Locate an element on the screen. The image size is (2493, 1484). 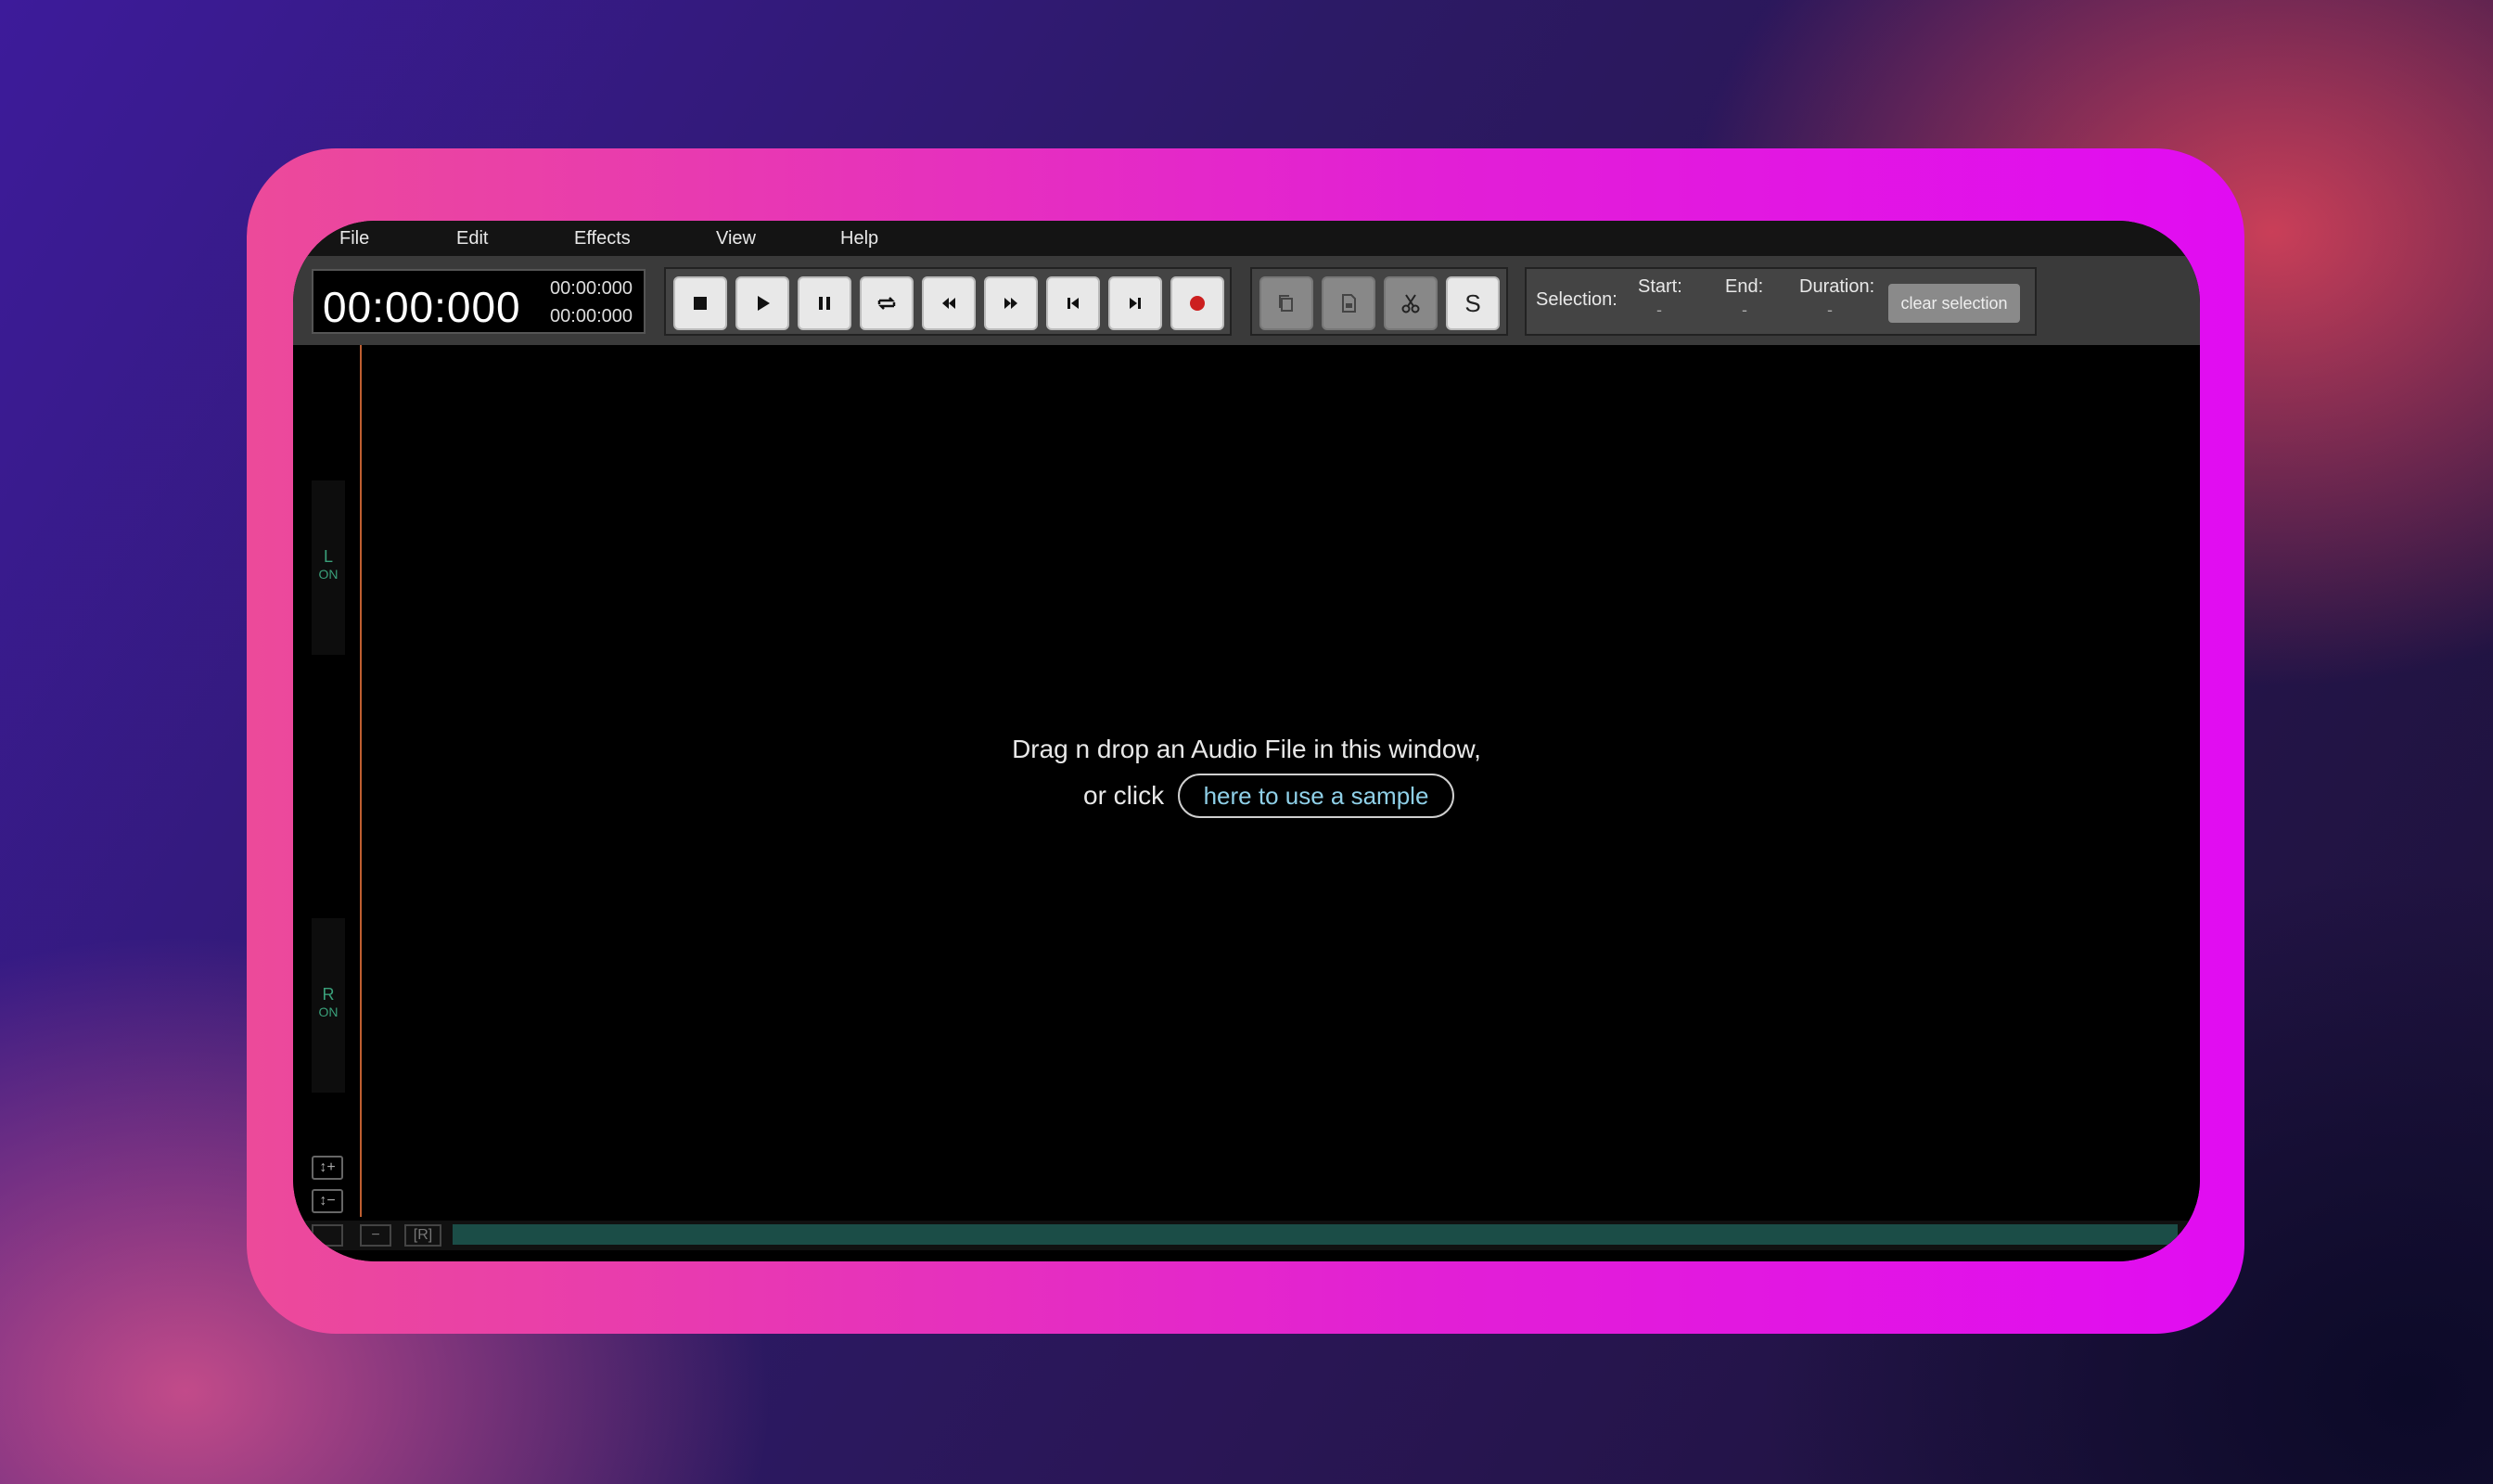
copy-icon is located at coordinates (1286, 303).